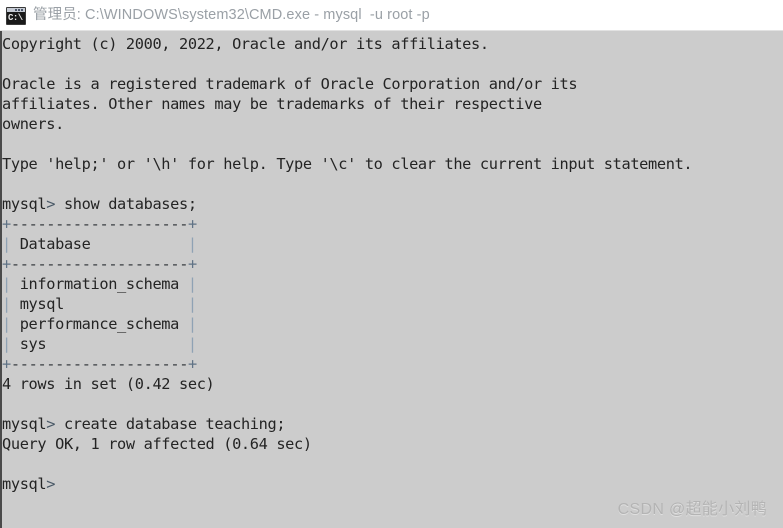  Describe the element at coordinates (99, 244) in the screenshot. I see `console-line: | Database |` at that location.